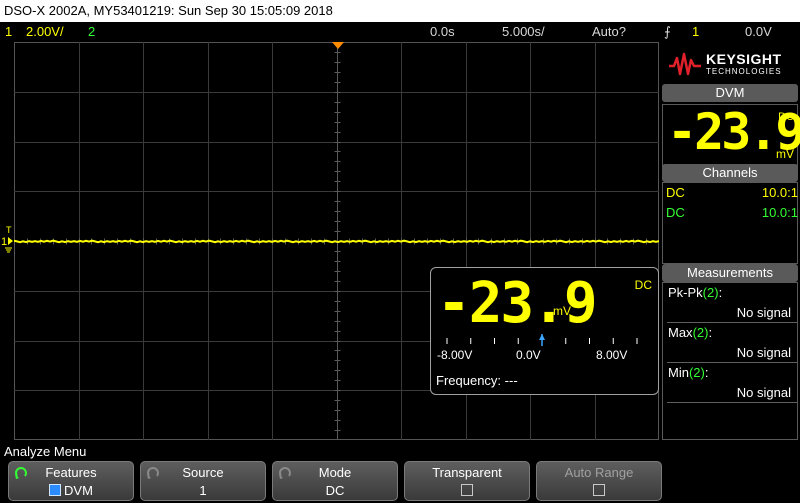 The image size is (800, 503). I want to click on dvm-frequency: Frequency: ---, so click(477, 380).